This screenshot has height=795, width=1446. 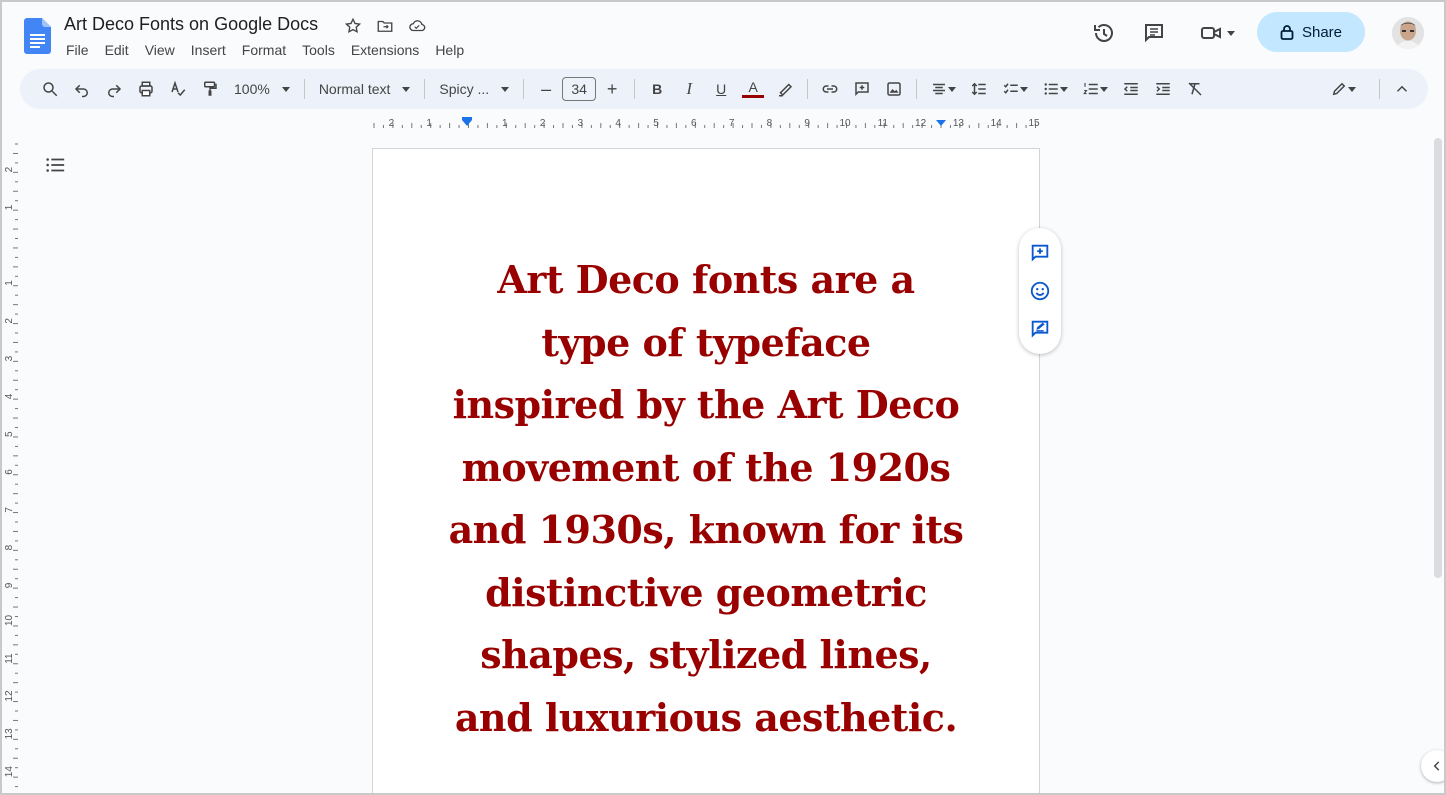 I want to click on editing-mode-icon, so click(x=1343, y=89).